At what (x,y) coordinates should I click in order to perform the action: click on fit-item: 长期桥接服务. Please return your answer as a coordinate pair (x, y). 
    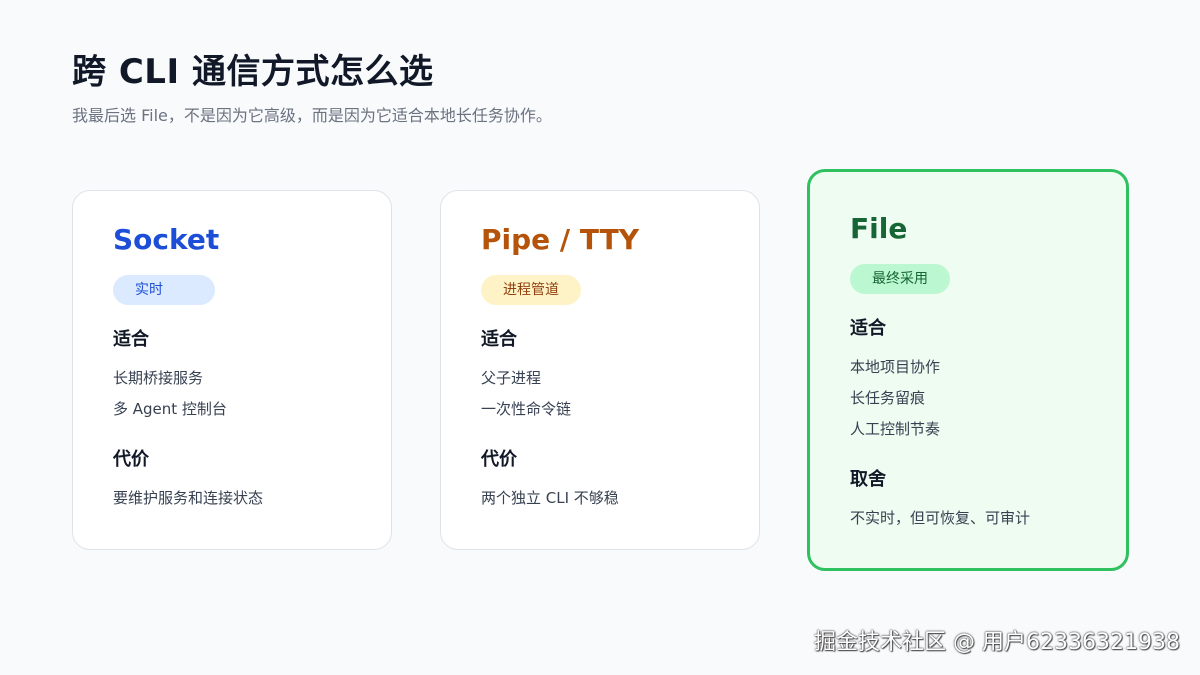
    Looking at the image, I should click on (158, 378).